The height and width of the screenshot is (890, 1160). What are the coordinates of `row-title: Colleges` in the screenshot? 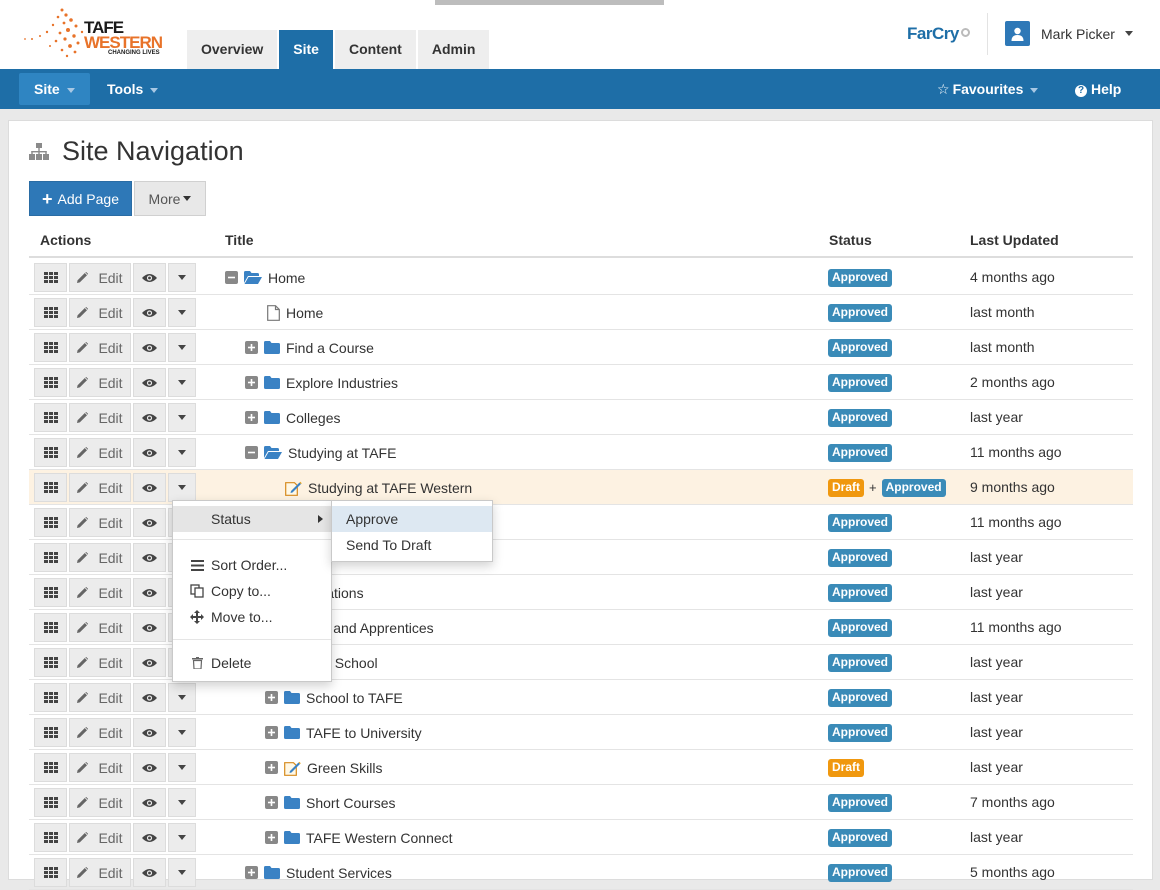 It's located at (313, 418).